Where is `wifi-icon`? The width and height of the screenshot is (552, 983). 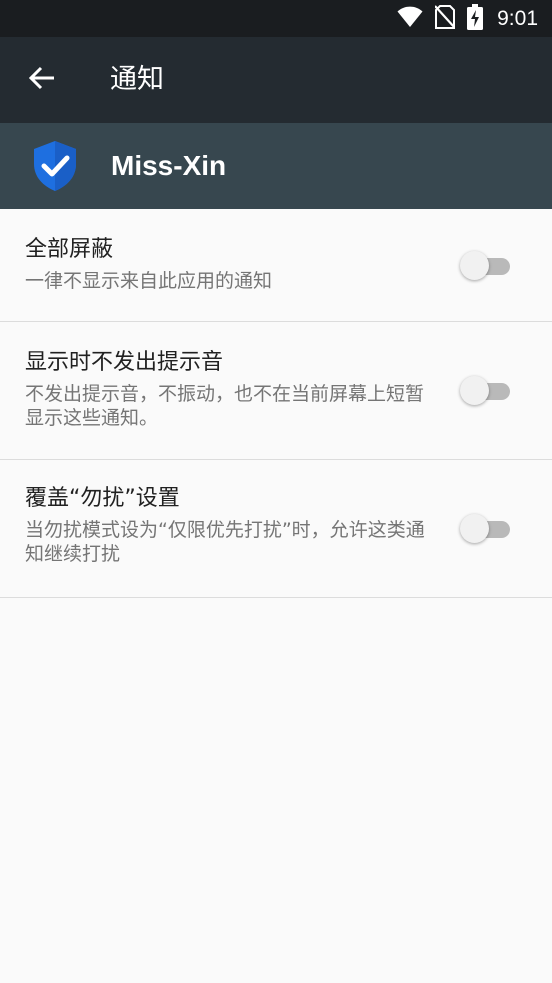
wifi-icon is located at coordinates (410, 19).